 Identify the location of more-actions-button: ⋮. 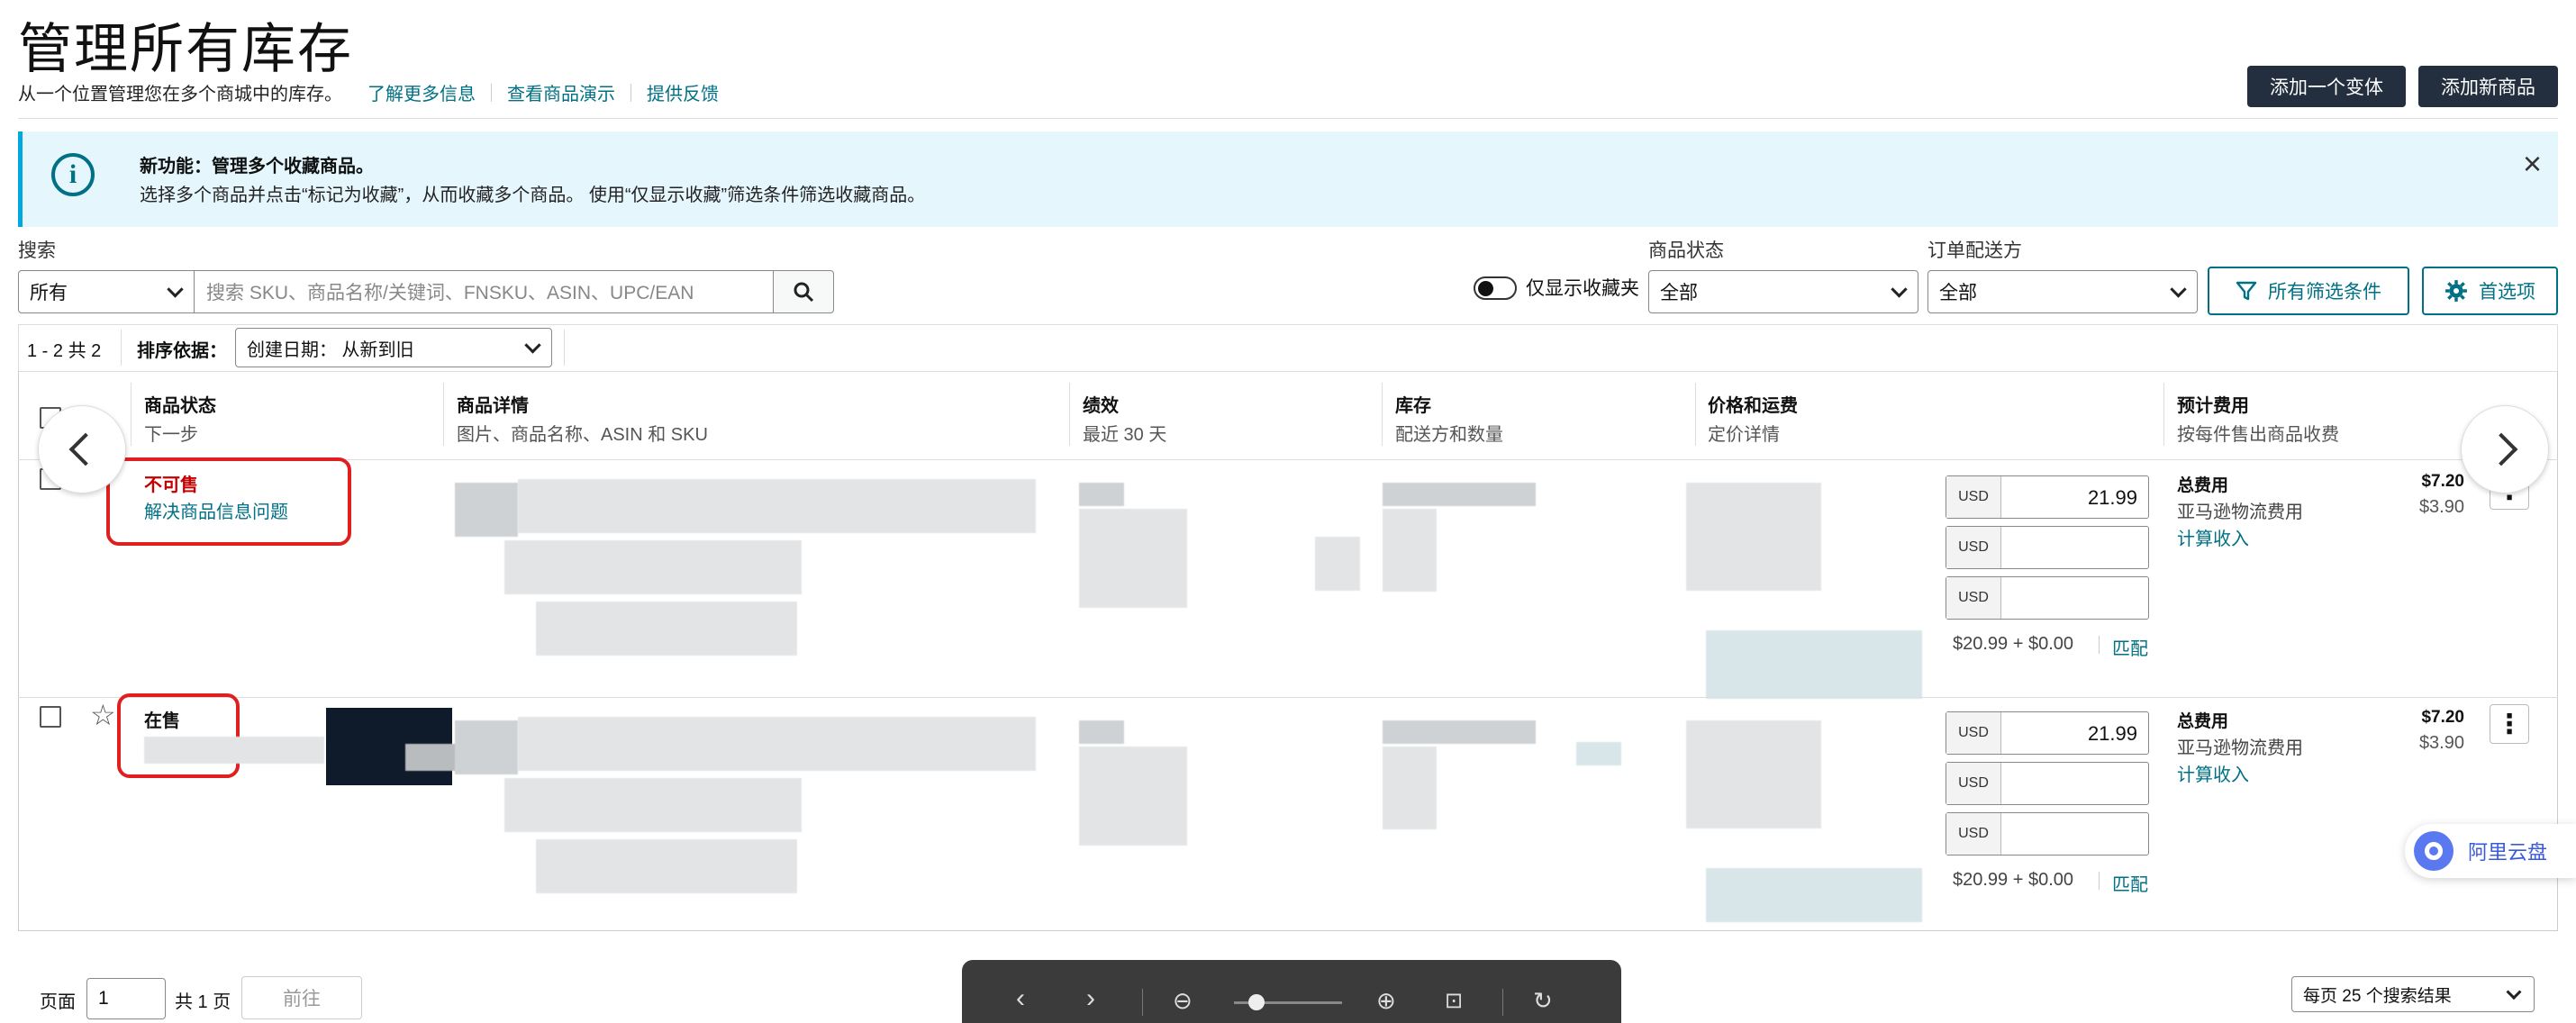
(2509, 724).